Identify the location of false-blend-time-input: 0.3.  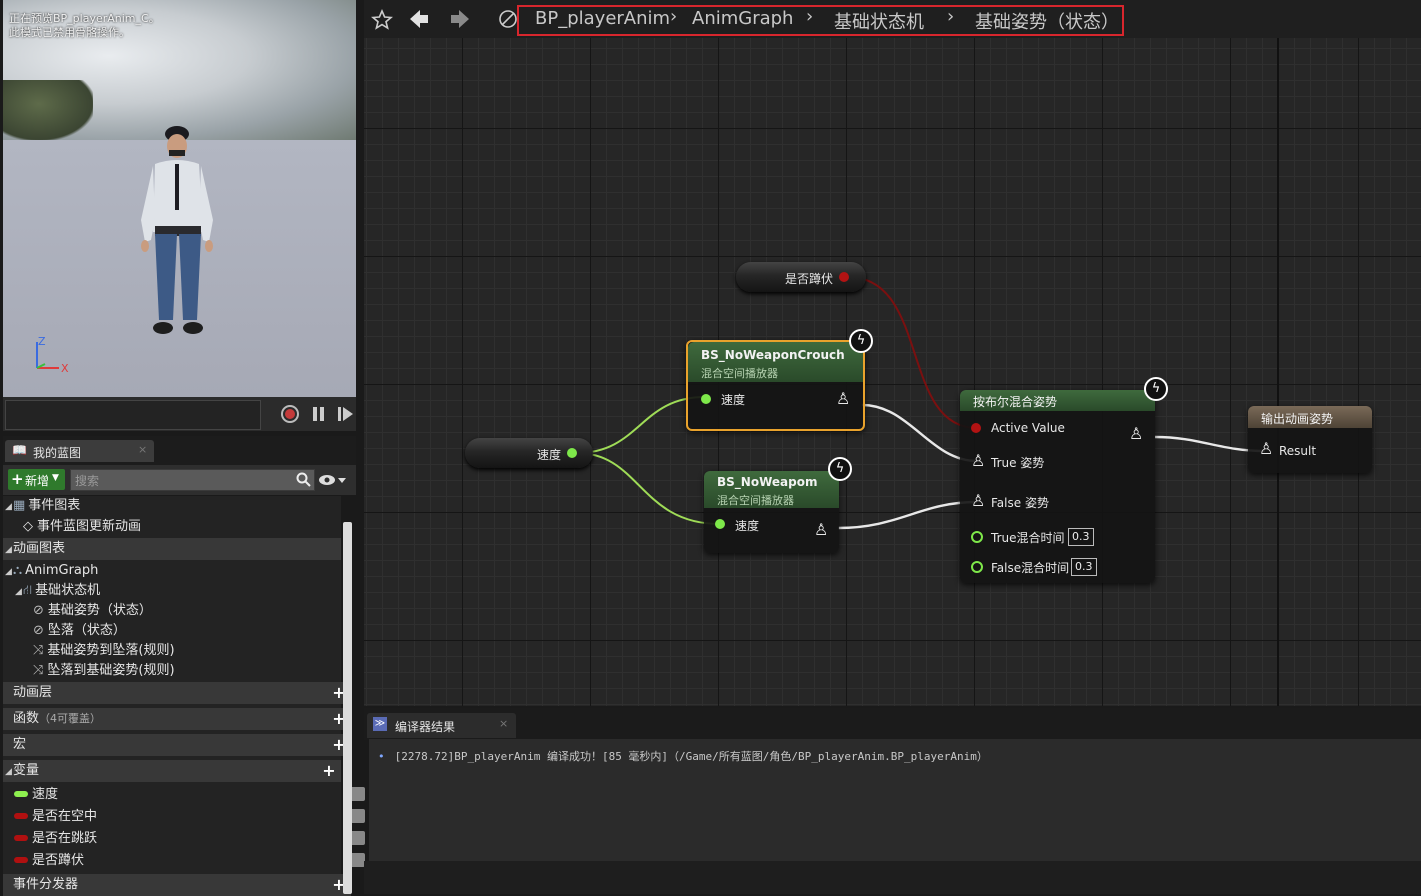
(1084, 567).